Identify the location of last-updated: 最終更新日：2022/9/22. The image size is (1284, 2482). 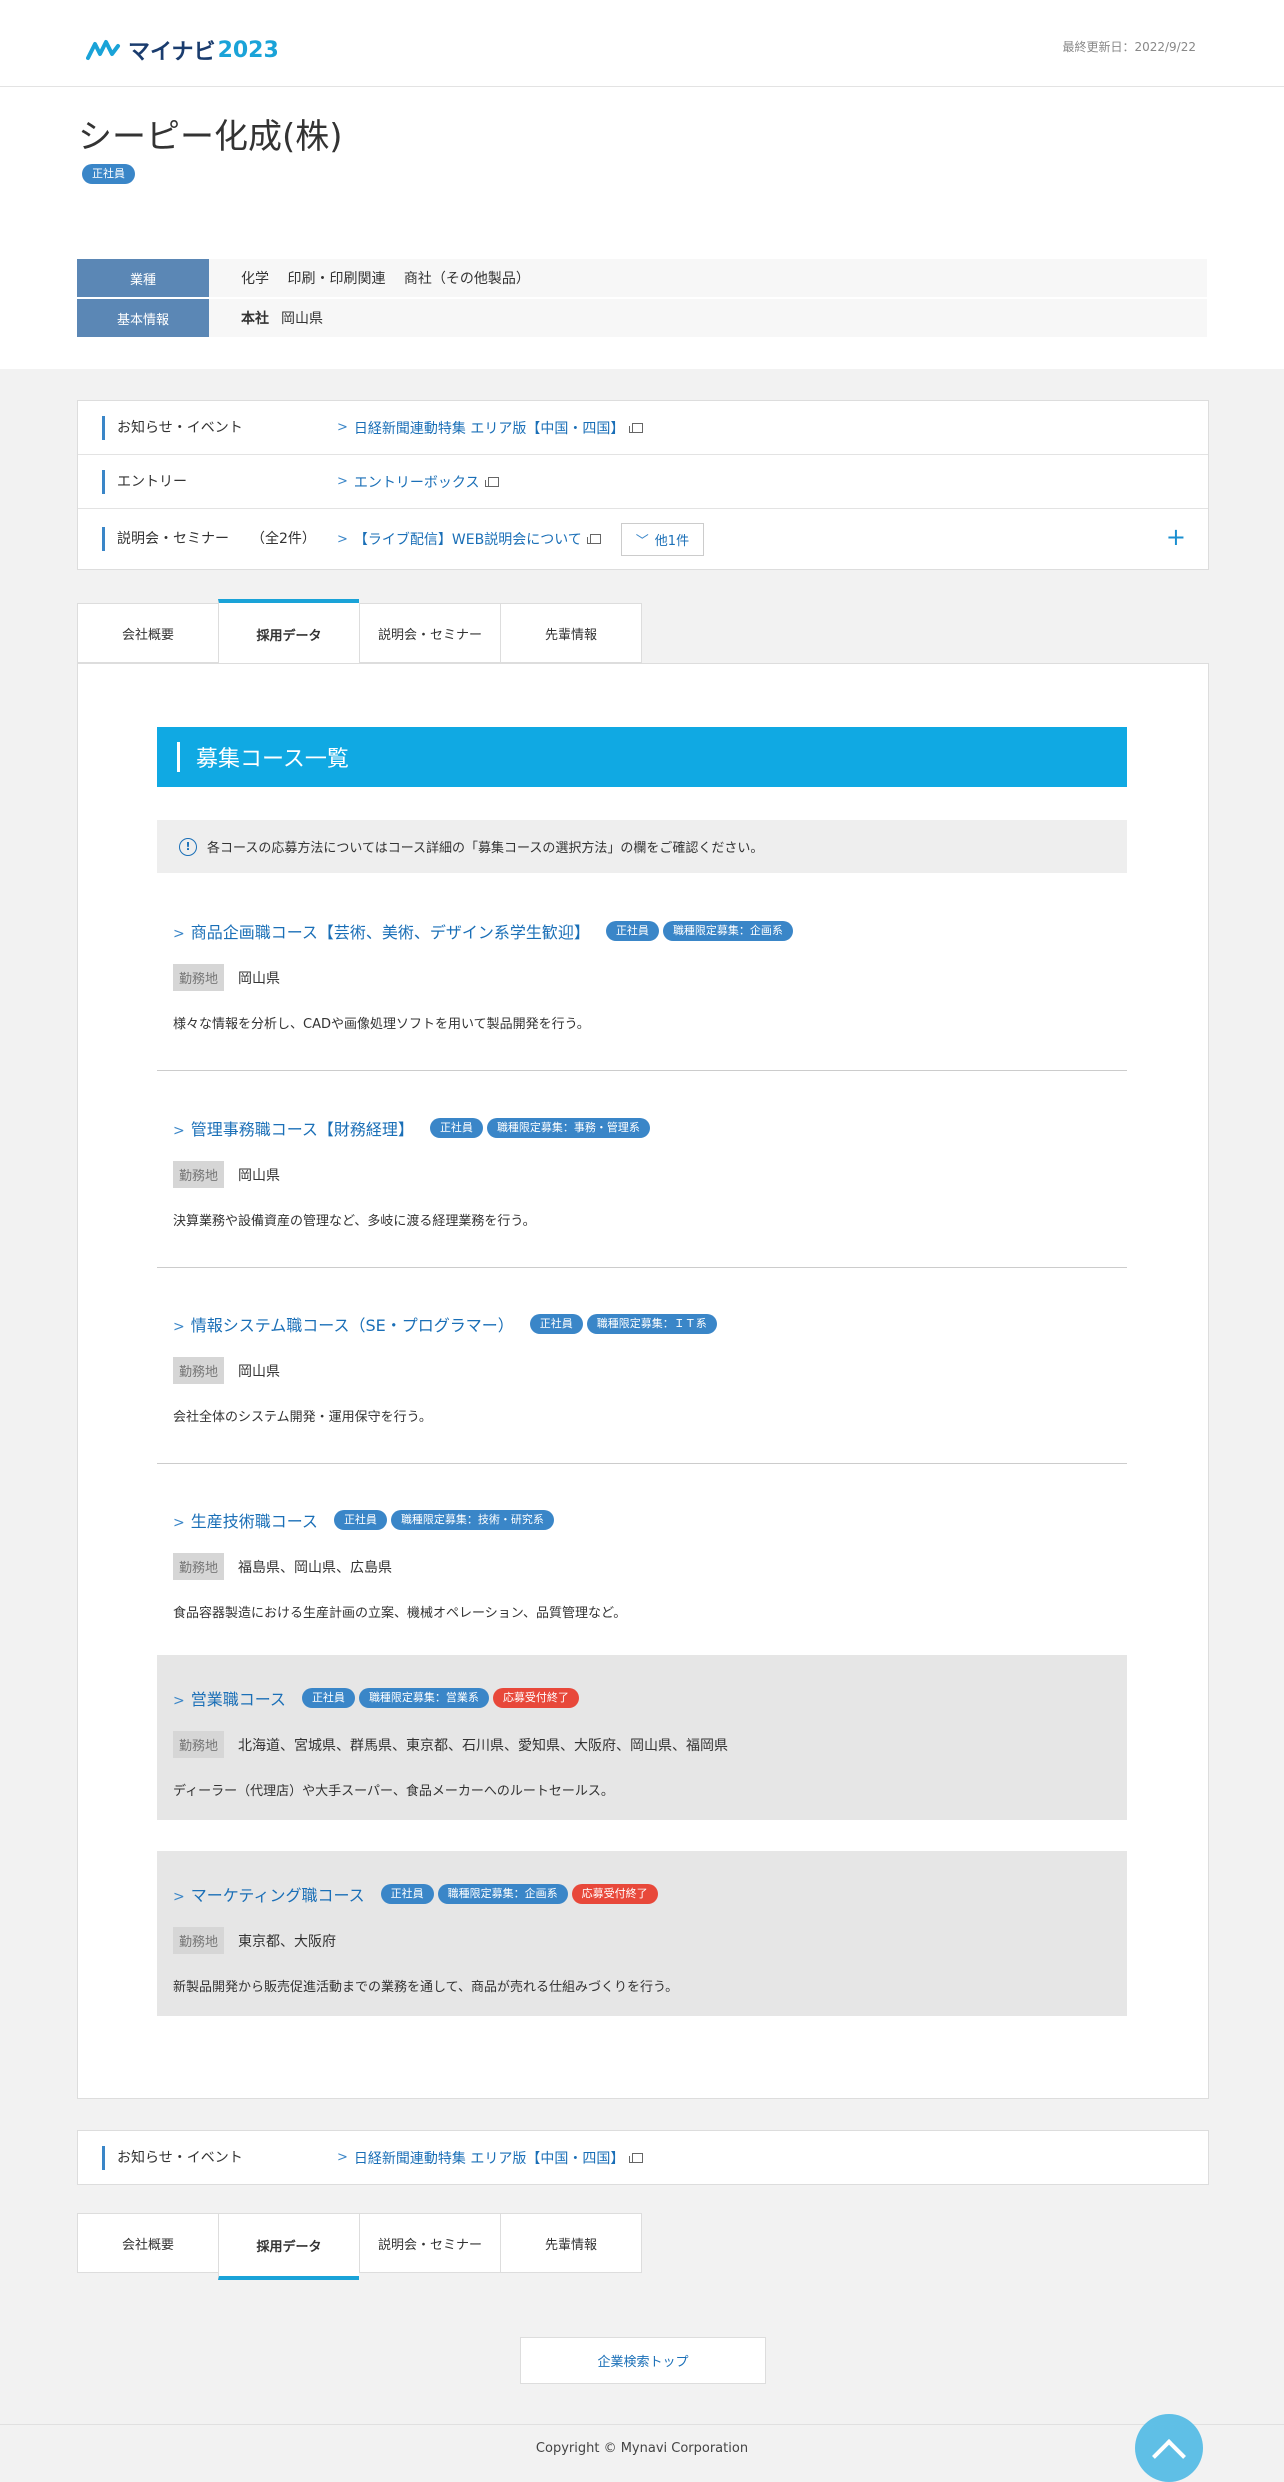
(1129, 47).